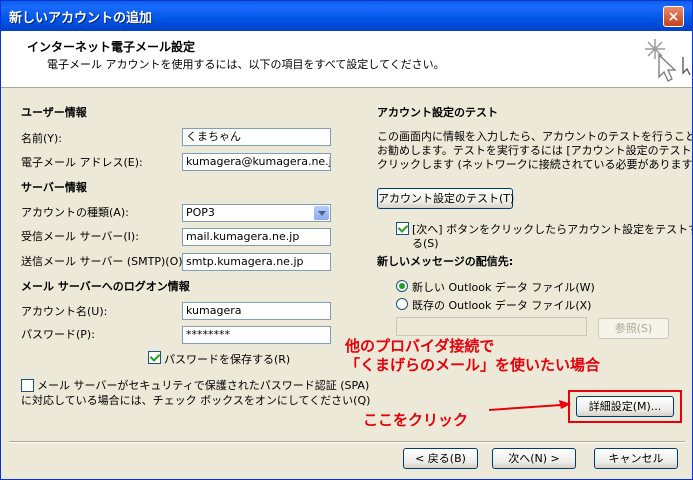  Describe the element at coordinates (473, 365) in the screenshot. I see `annotation-line2: 「くまげらのメール」を使いたい場合` at that location.